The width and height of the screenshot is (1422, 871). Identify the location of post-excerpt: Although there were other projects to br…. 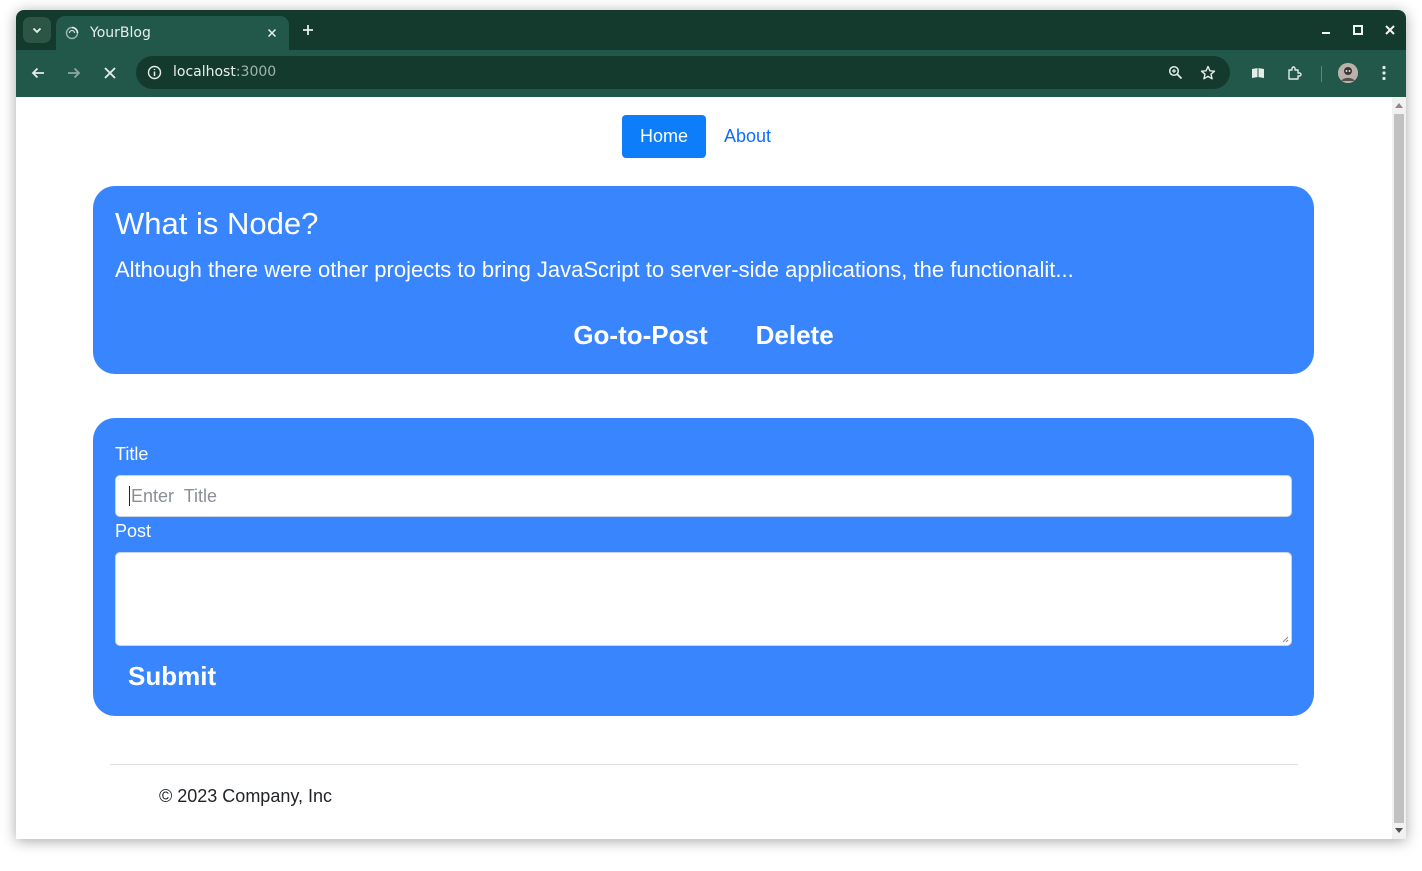
(594, 269).